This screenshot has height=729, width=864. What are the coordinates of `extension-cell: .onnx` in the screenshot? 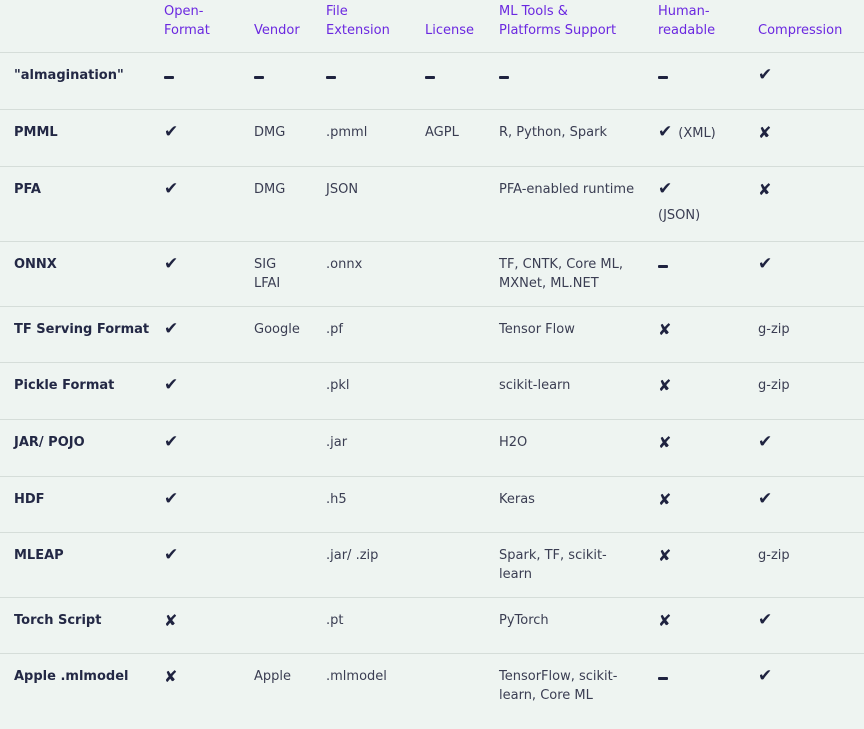 It's located at (371, 273).